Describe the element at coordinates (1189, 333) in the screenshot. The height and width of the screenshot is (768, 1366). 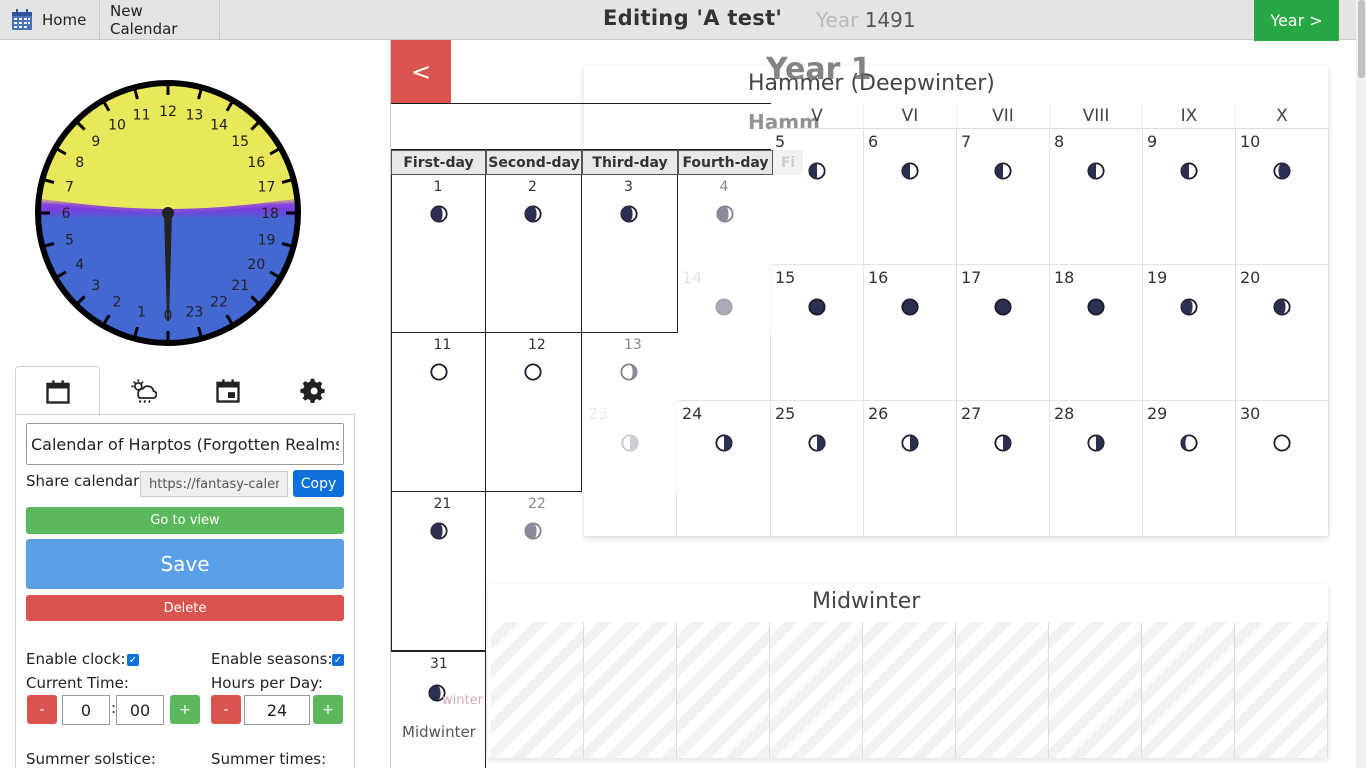
I see `day-cell: 19` at that location.